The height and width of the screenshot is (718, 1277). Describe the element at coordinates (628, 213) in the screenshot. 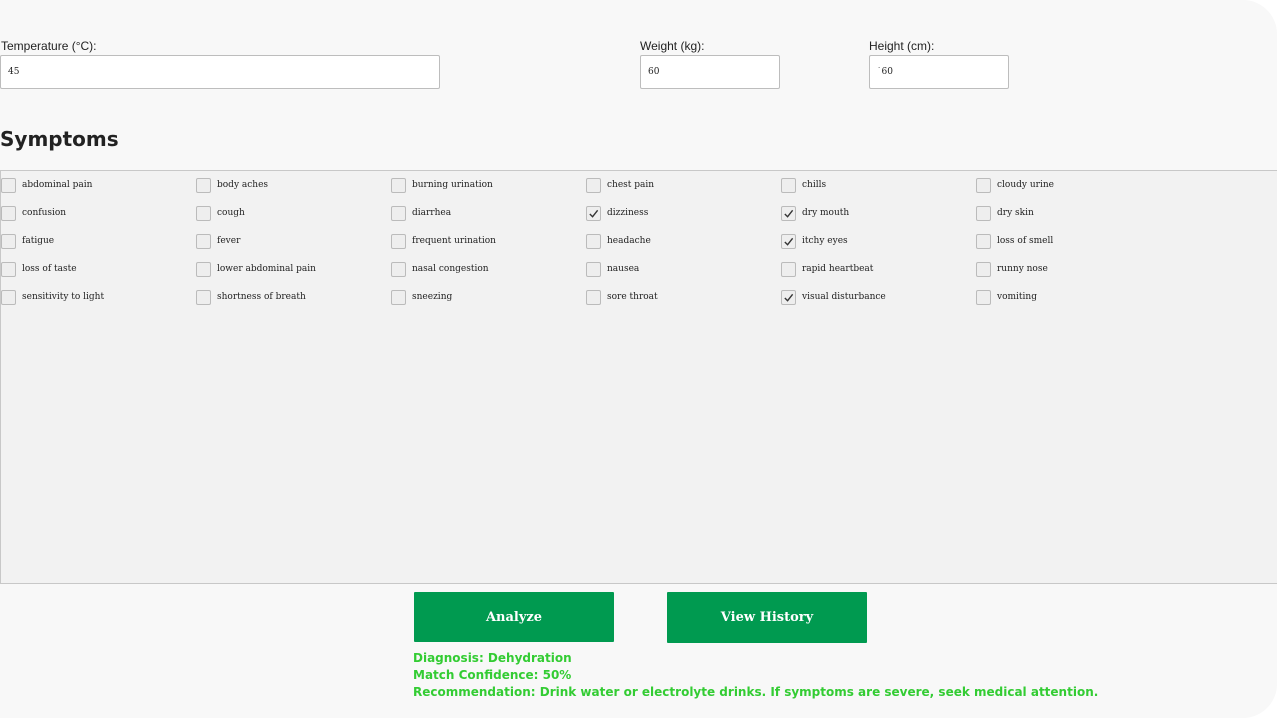

I see `symptom-label: dizziness` at that location.